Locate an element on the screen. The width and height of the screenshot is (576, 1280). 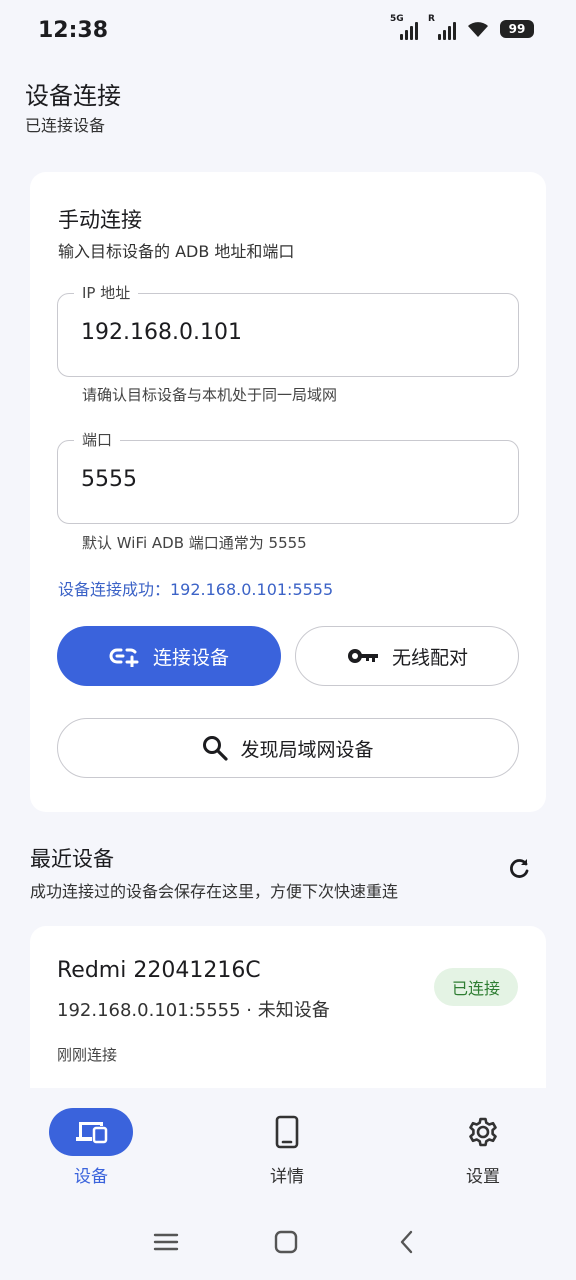
wifi-icon is located at coordinates (478, 29).